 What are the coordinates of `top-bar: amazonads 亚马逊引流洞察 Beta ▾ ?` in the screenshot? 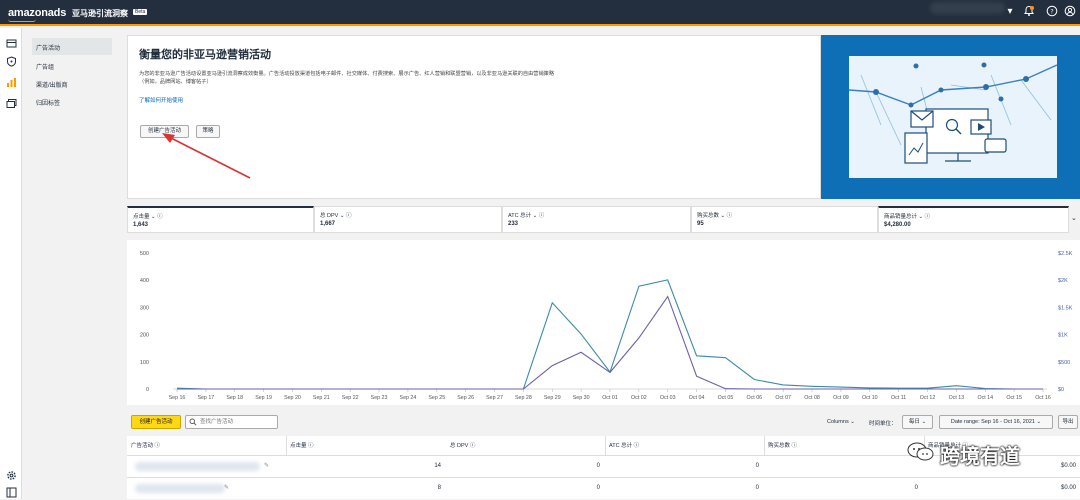 It's located at (540, 13).